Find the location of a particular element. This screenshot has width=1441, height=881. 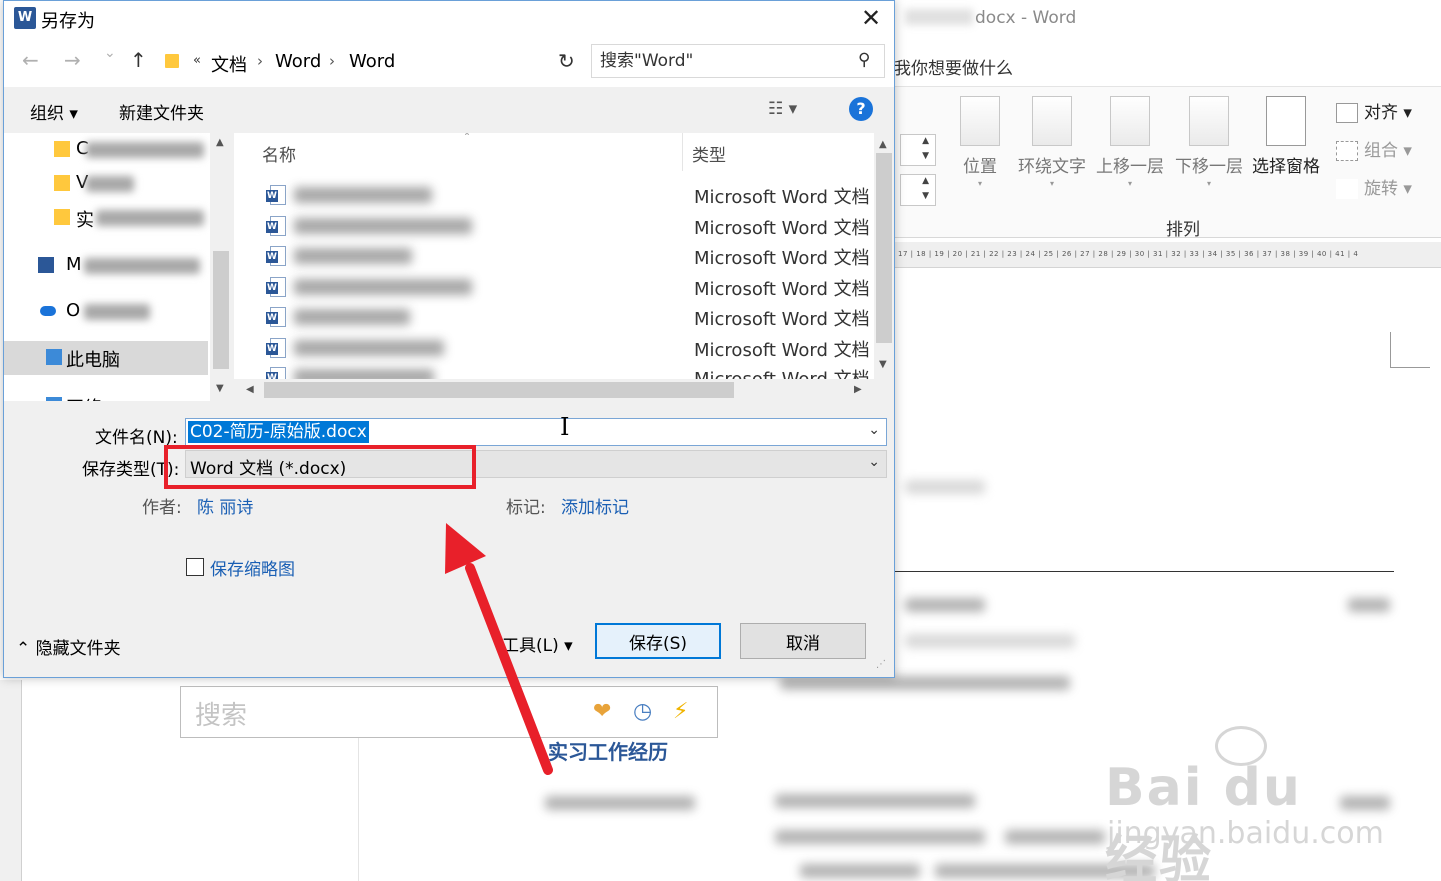

search-field: ⚲ is located at coordinates (738, 61).